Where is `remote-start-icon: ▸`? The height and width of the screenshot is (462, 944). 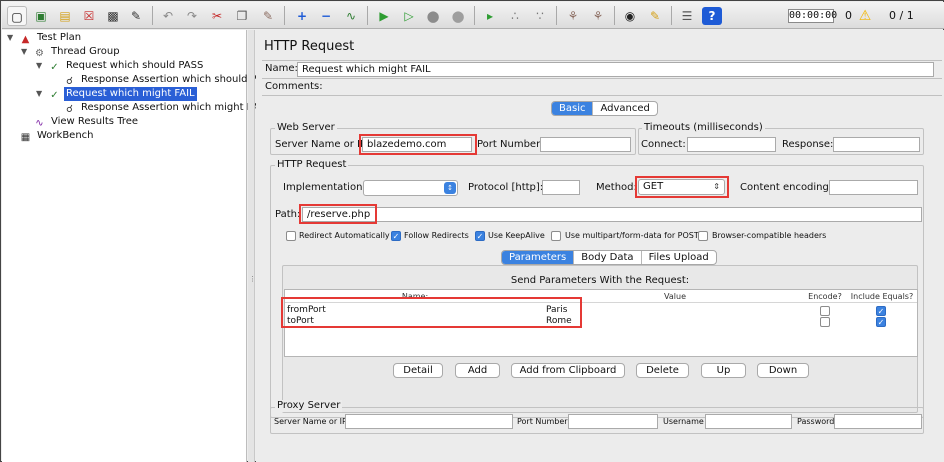 remote-start-icon: ▸ is located at coordinates (490, 16).